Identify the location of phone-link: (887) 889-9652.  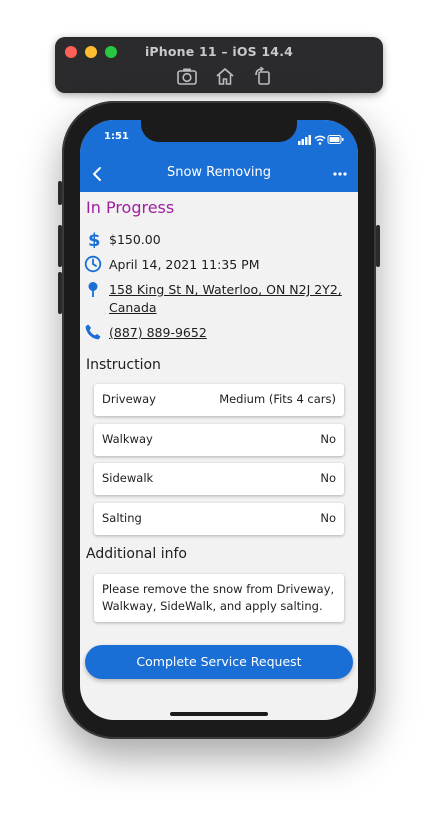
(158, 333).